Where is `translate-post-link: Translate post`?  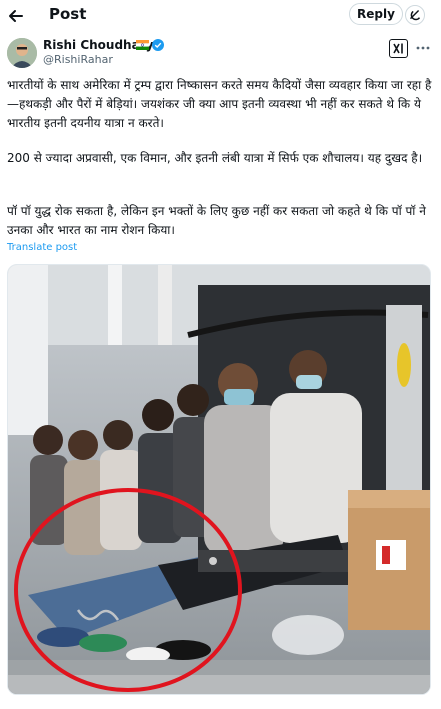
translate-post-link: Translate post is located at coordinates (42, 247).